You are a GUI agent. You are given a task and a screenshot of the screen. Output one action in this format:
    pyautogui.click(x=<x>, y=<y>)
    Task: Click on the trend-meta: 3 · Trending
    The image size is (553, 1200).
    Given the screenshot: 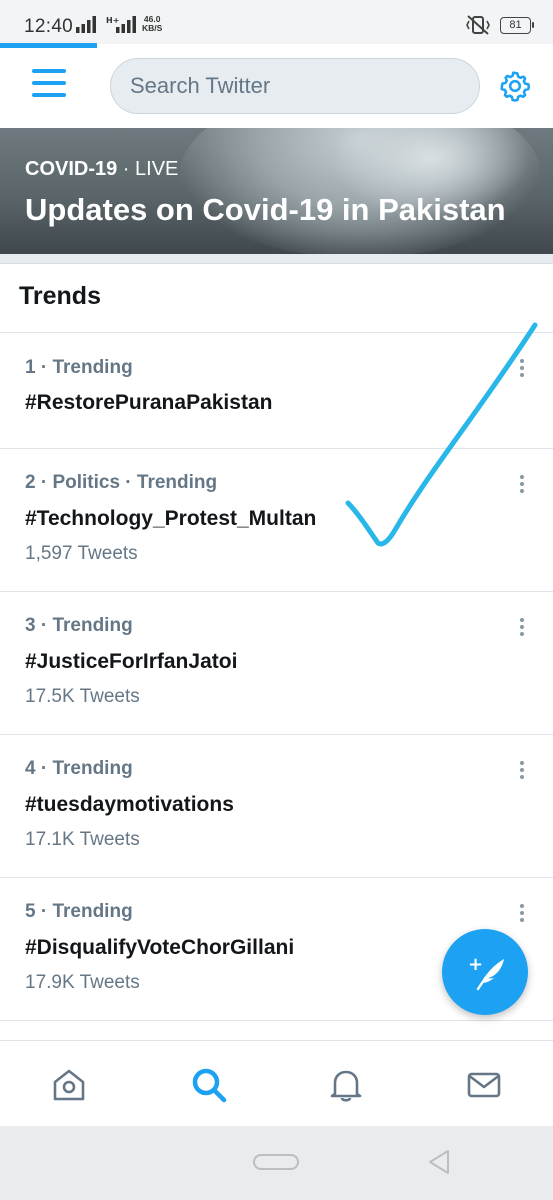 What is the action you would take?
    pyautogui.click(x=79, y=625)
    